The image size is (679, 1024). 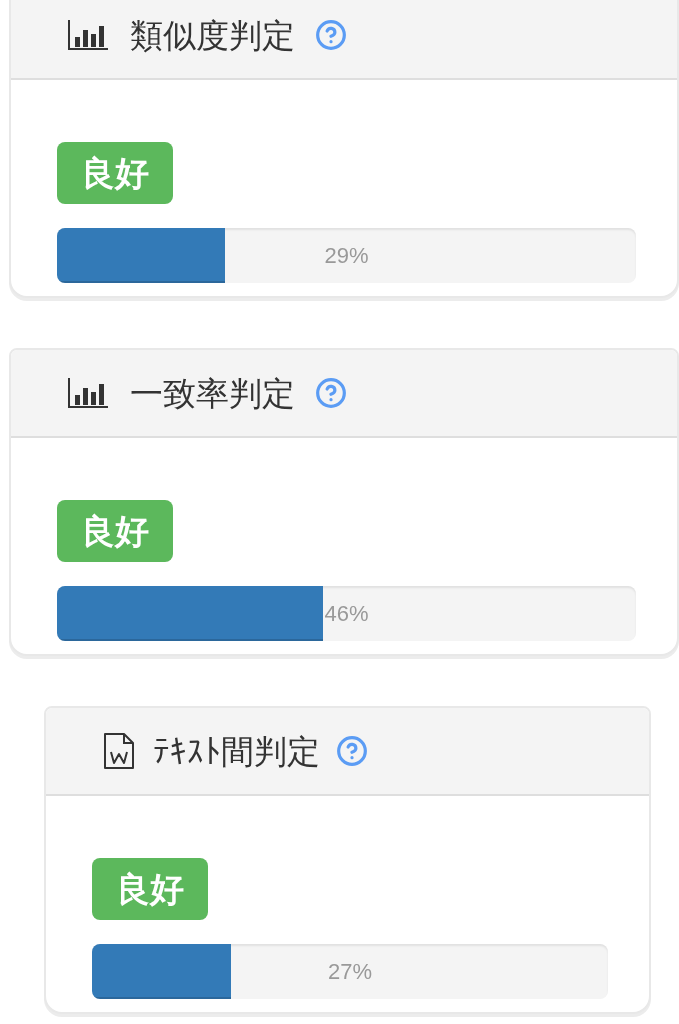 What do you see at coordinates (212, 35) in the screenshot?
I see `card-title: 類似度判定` at bounding box center [212, 35].